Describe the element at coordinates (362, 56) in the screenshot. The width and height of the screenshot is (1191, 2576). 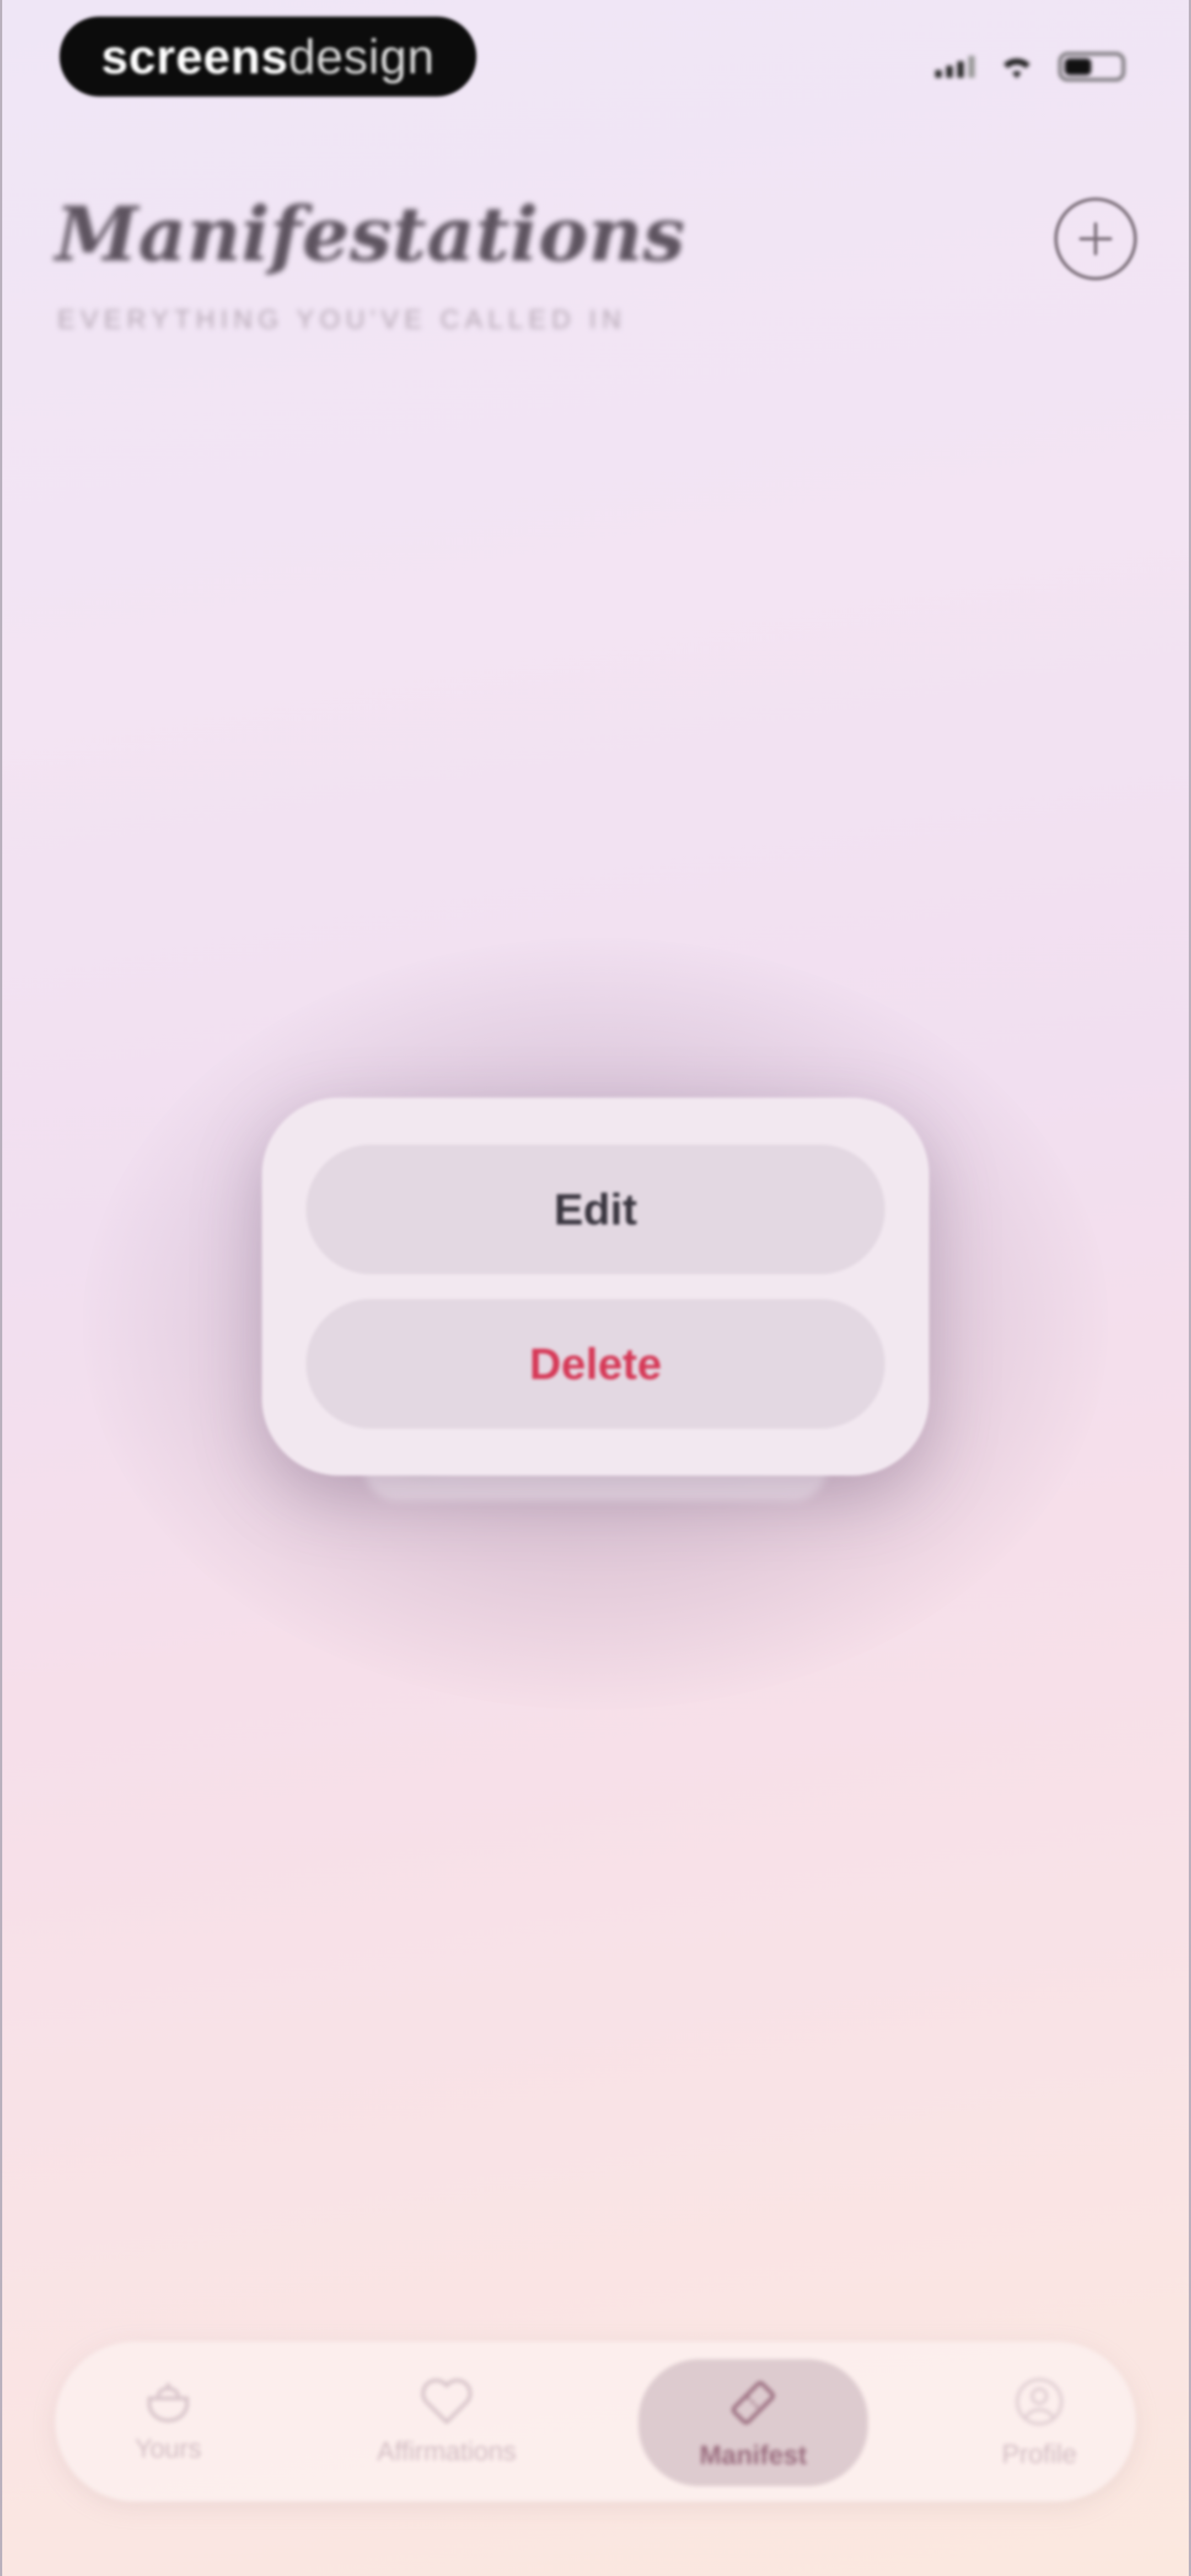
I see `brand-light-text: design` at that location.